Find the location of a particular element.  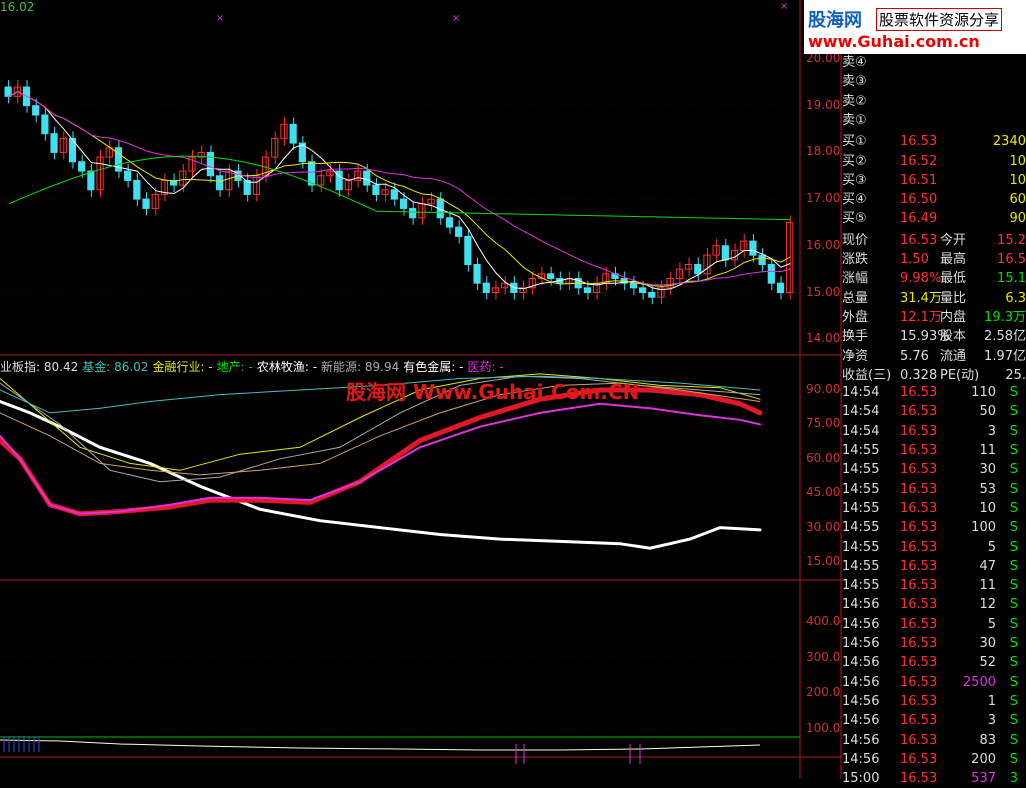

tick-row-cell: 15:00 is located at coordinates (861, 779).